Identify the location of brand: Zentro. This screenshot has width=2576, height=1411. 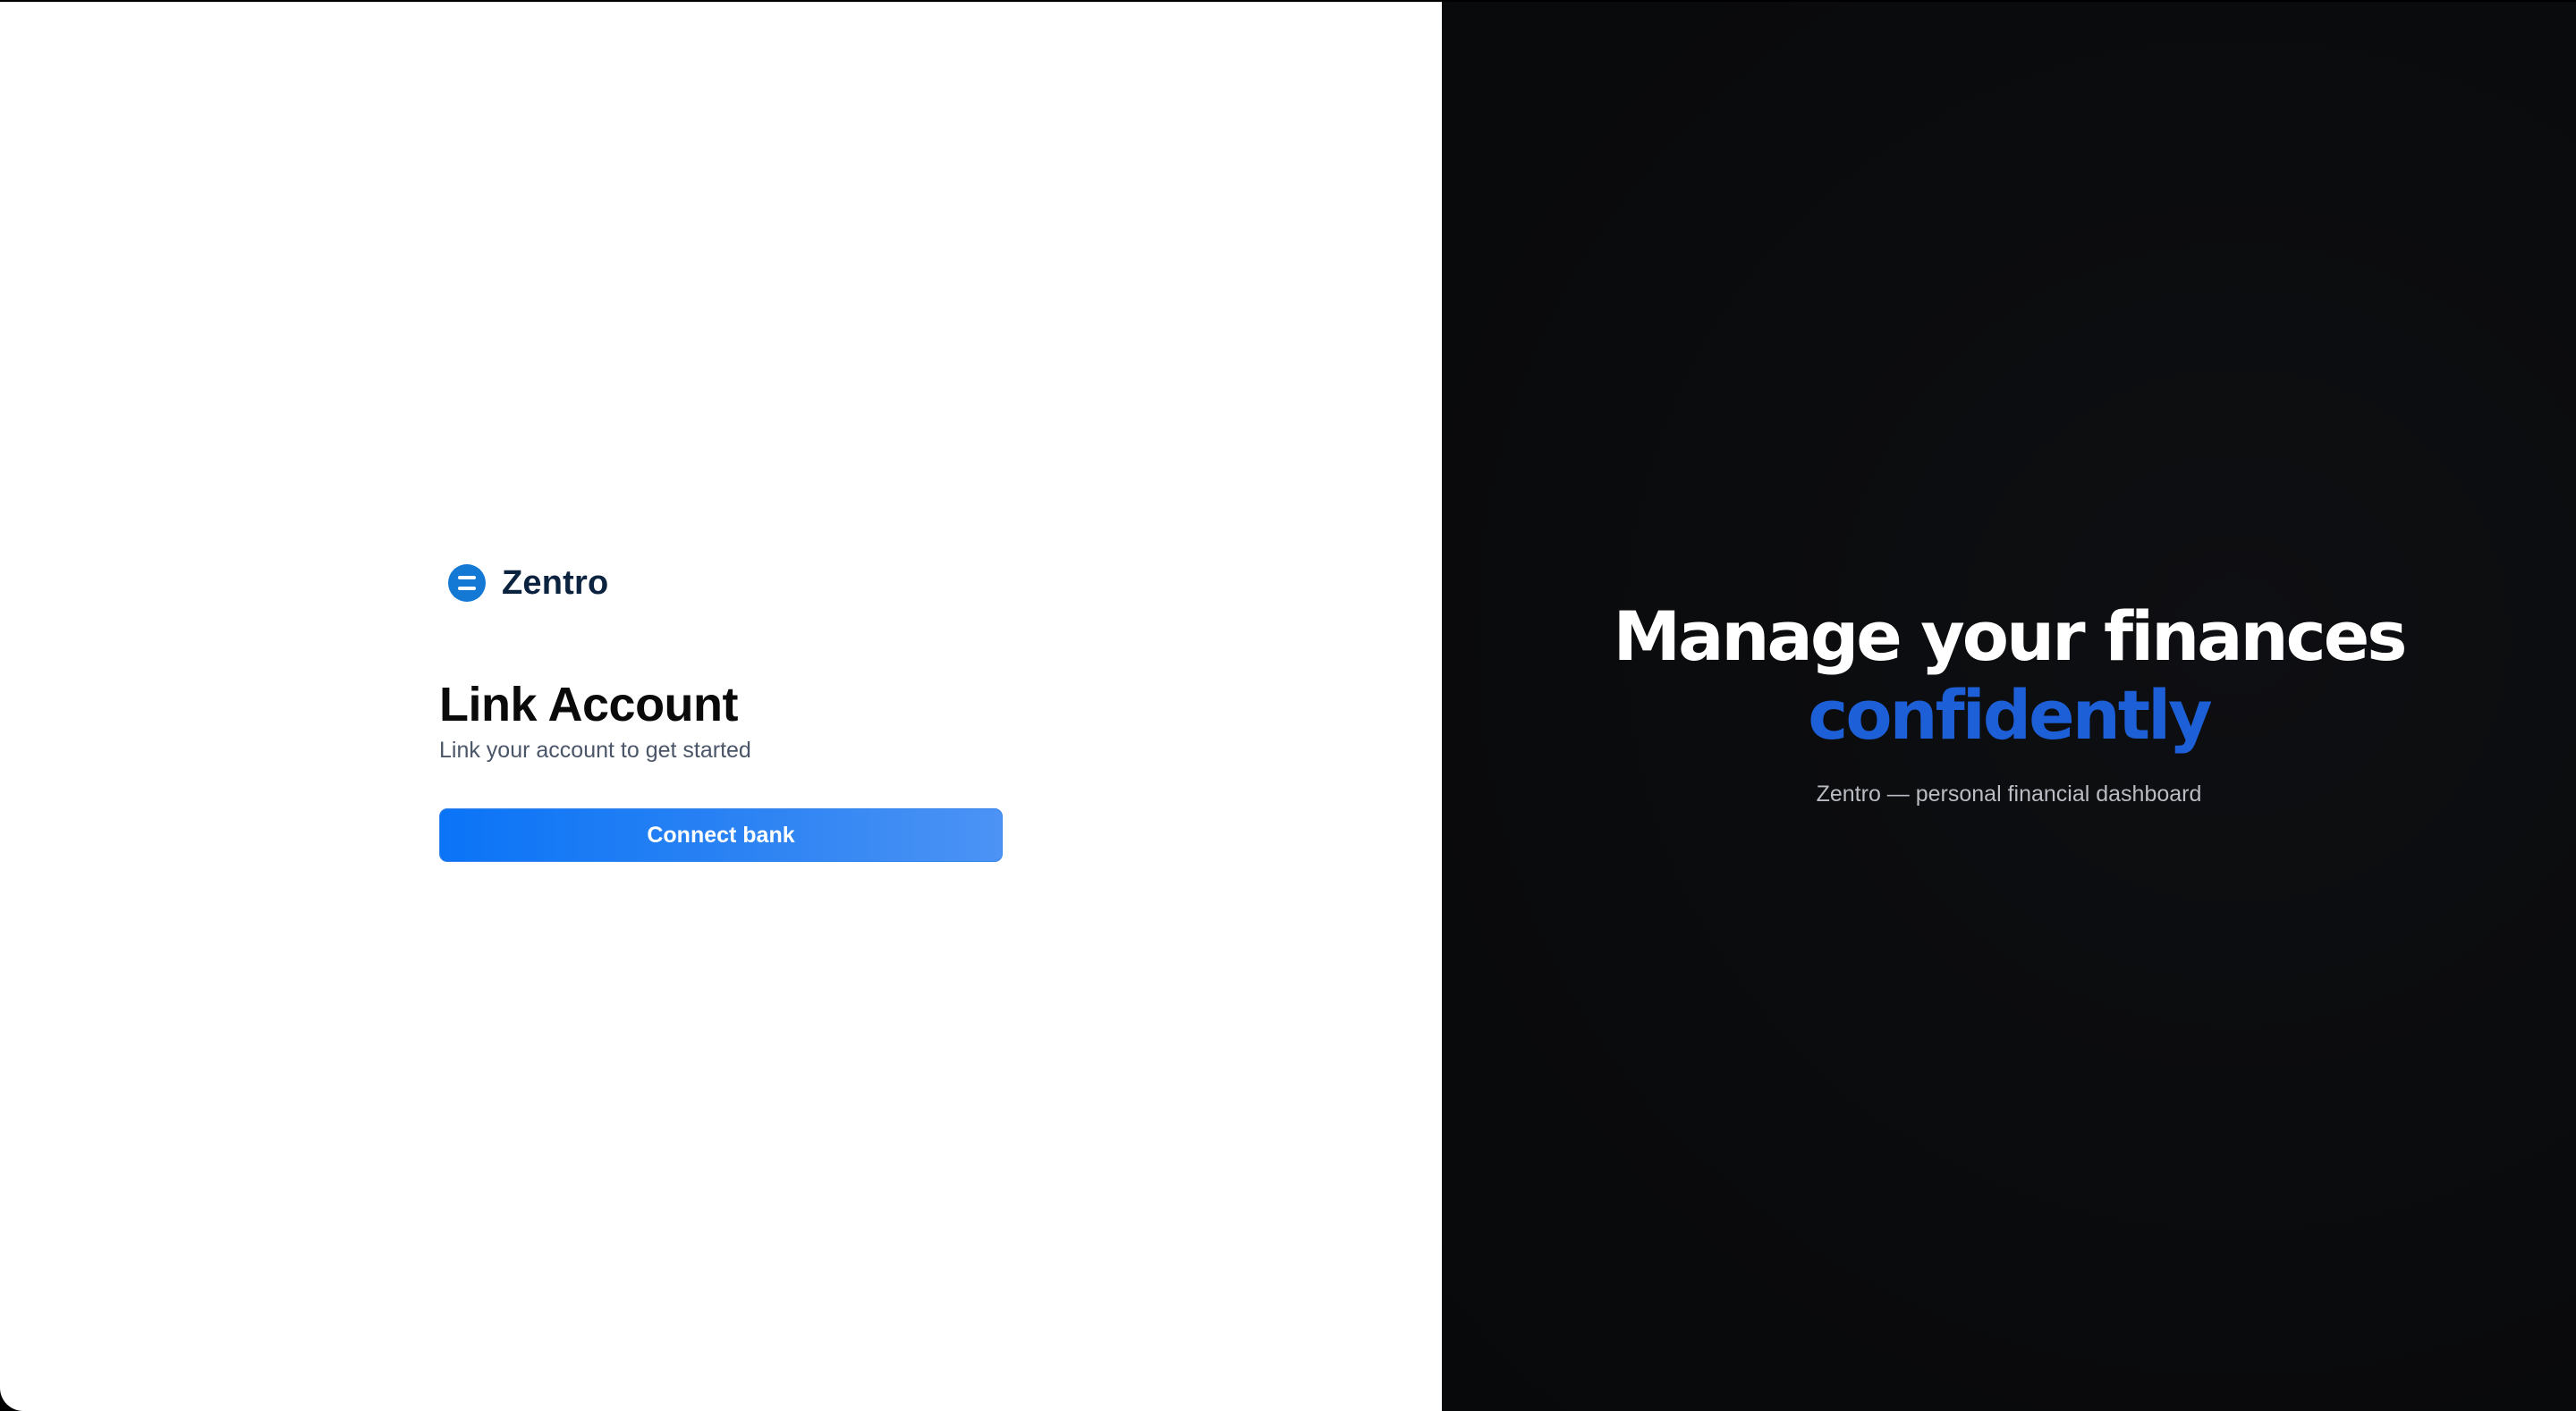
(721, 583).